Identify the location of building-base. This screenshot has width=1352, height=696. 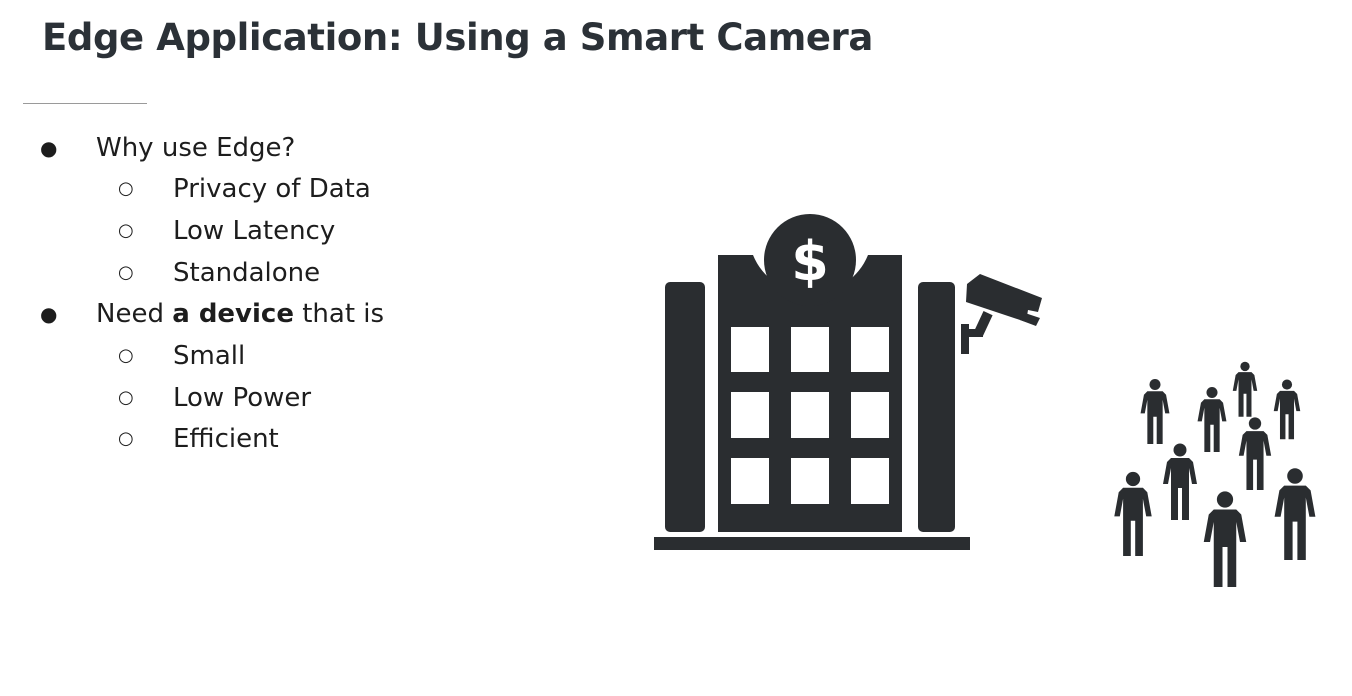
(812, 543).